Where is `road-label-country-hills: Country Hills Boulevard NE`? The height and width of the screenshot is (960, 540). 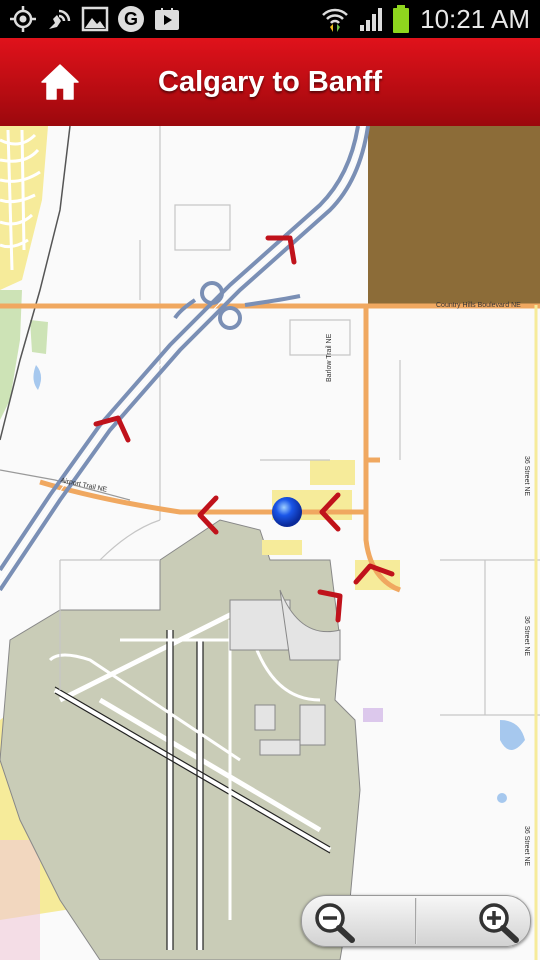 road-label-country-hills: Country Hills Boulevard NE is located at coordinates (478, 305).